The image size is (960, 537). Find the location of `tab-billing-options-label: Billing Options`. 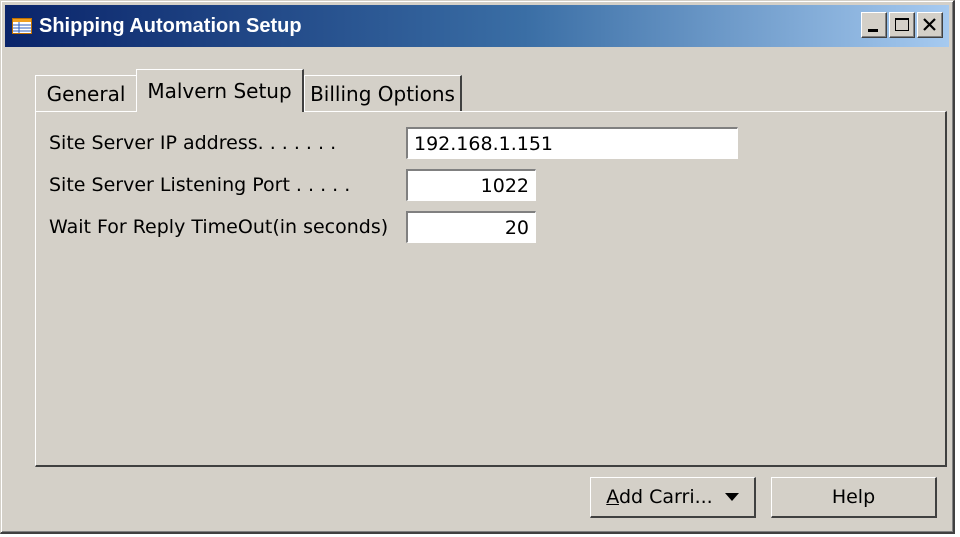

tab-billing-options-label: Billing Options is located at coordinates (382, 94).